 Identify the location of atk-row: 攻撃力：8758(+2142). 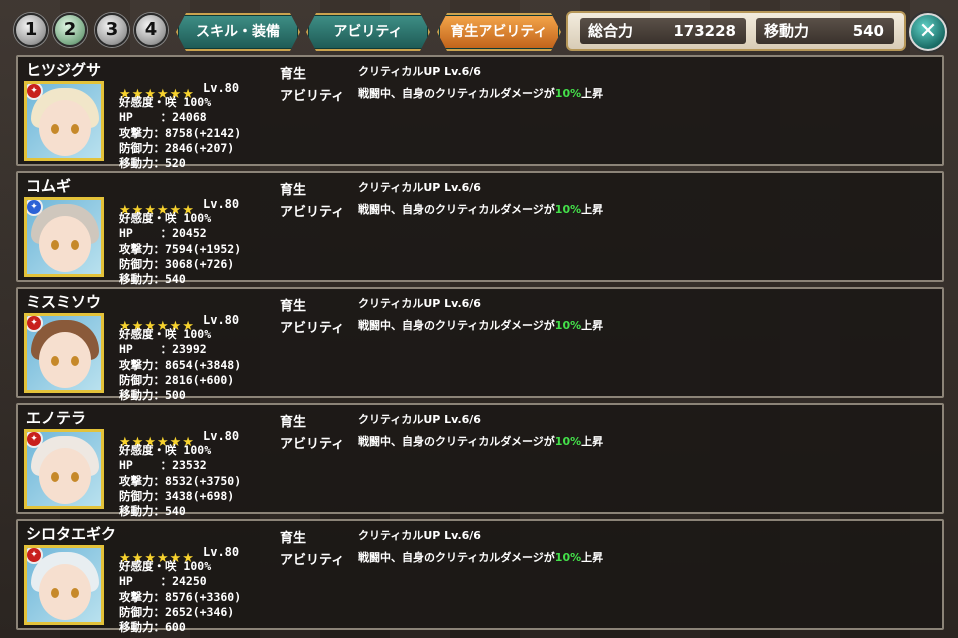
(180, 132).